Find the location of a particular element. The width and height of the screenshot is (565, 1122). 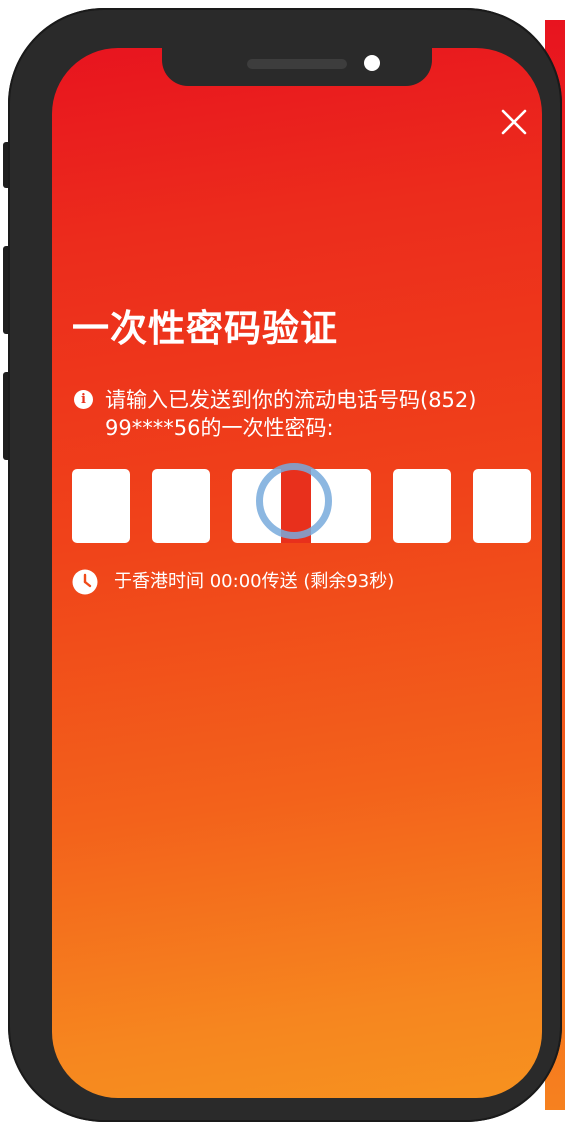

close-button is located at coordinates (514, 122).